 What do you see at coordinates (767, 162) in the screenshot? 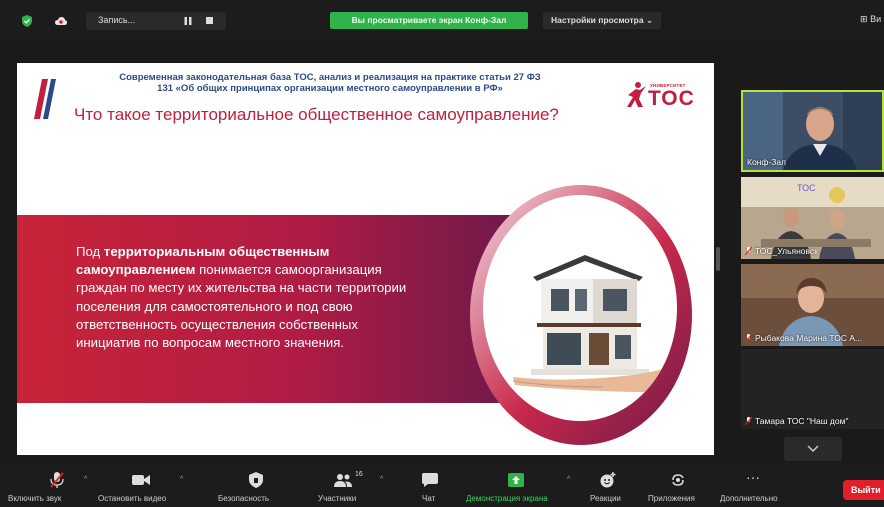
I see `participant-name: Конф-Зал` at bounding box center [767, 162].